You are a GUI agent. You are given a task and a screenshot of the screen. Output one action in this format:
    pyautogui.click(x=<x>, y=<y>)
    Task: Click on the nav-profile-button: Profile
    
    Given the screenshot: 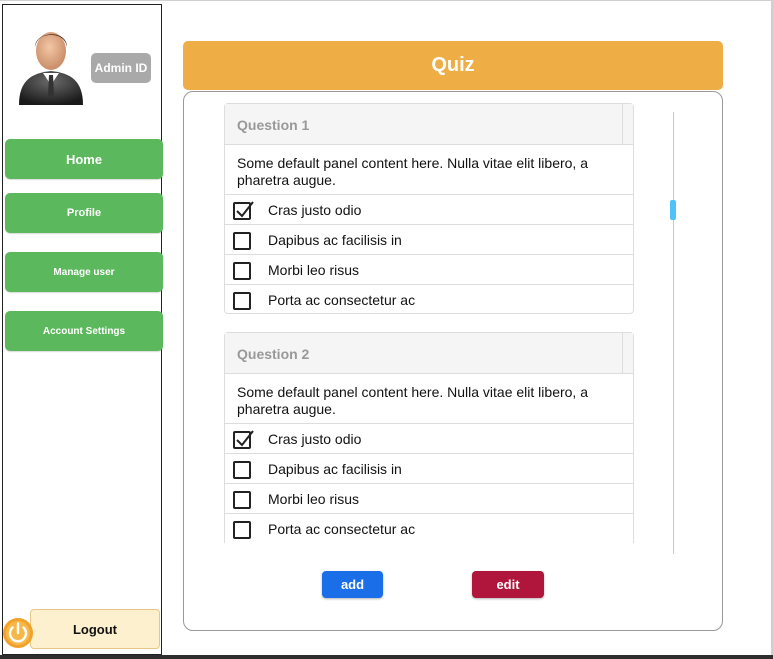 What is the action you would take?
    pyautogui.click(x=84, y=213)
    